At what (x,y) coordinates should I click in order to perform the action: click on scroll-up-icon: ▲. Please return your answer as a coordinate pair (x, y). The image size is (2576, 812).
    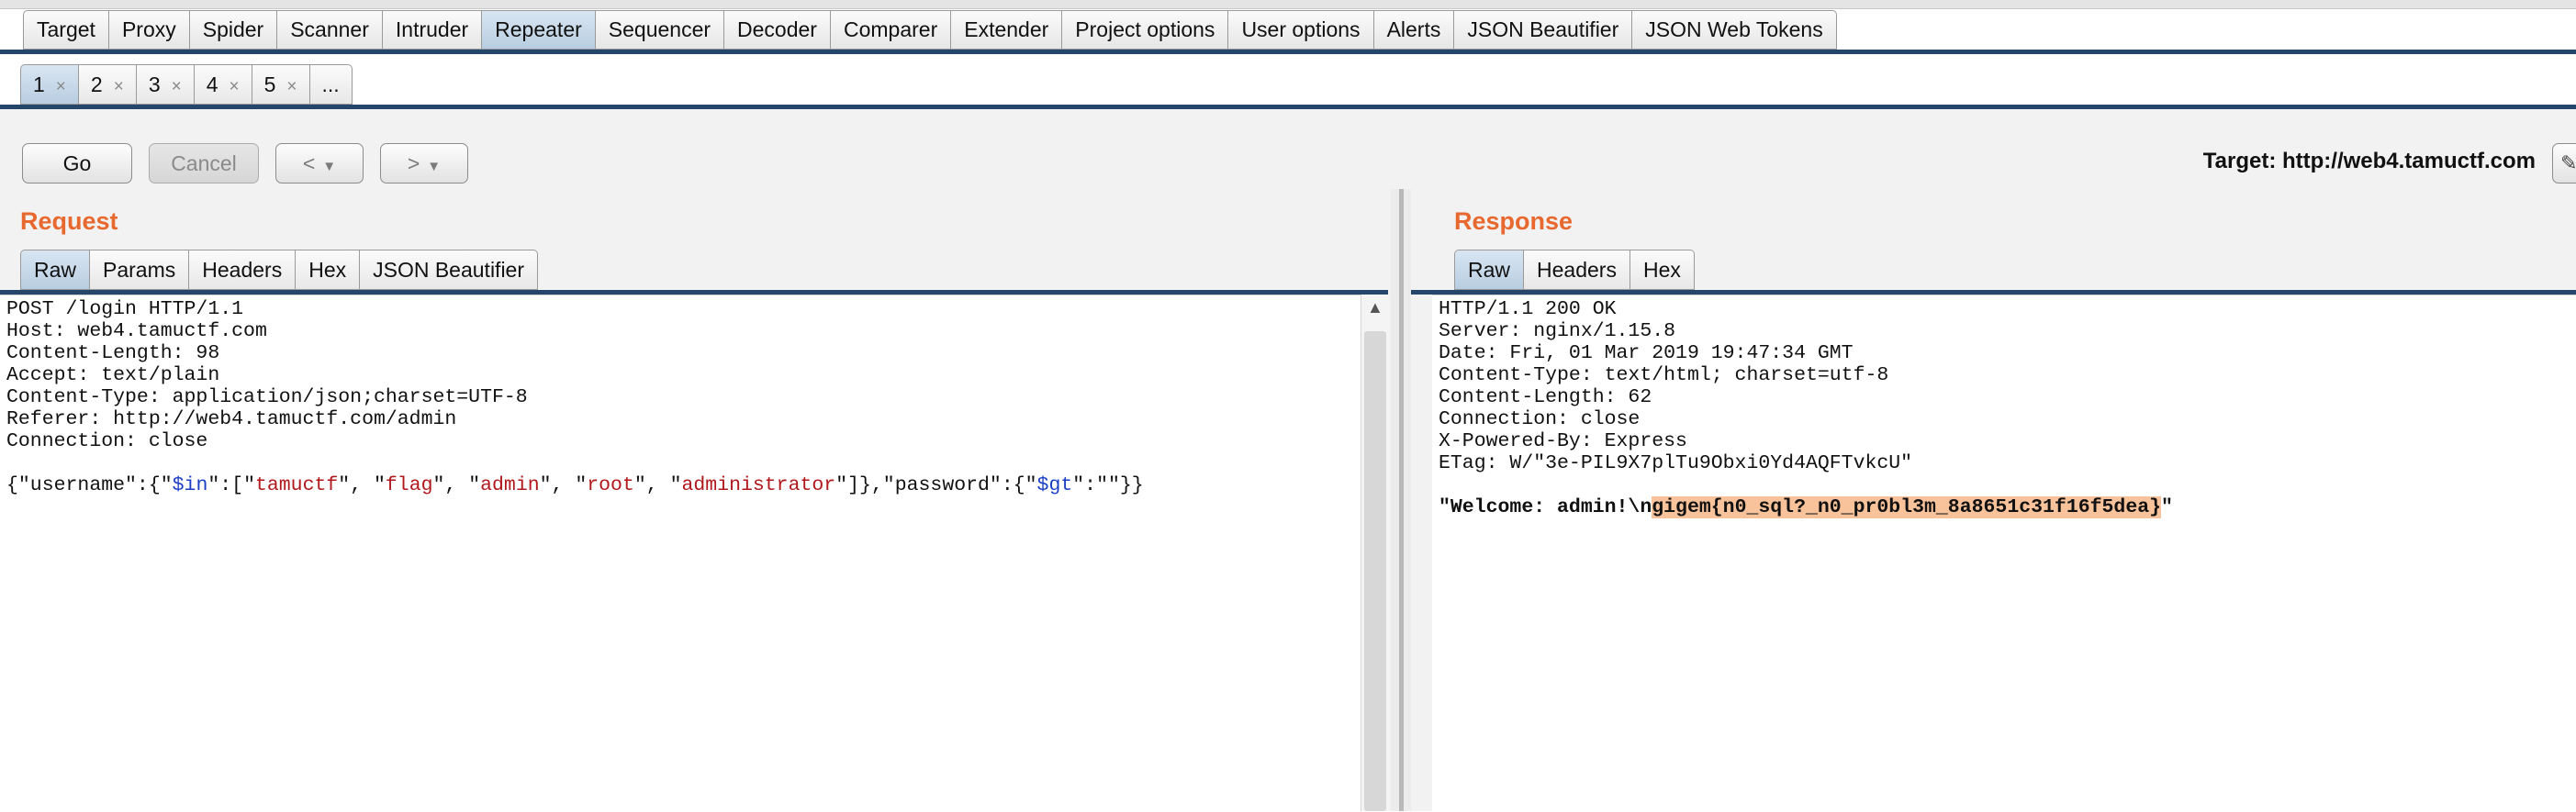
    Looking at the image, I should click on (1375, 307).